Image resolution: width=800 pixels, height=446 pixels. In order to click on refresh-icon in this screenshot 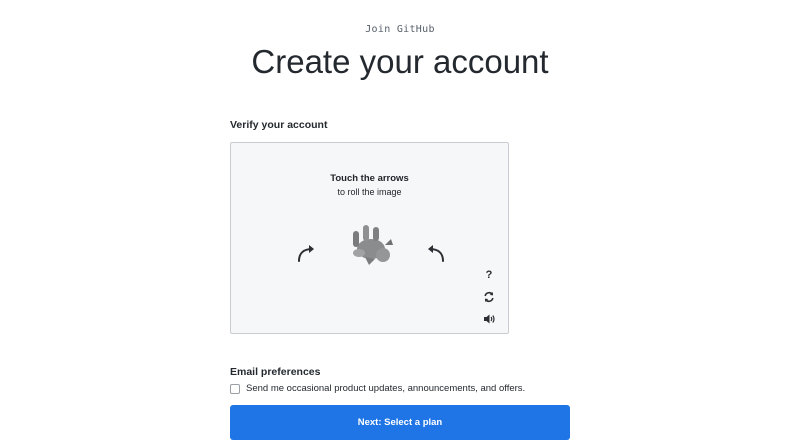, I will do `click(489, 297)`.